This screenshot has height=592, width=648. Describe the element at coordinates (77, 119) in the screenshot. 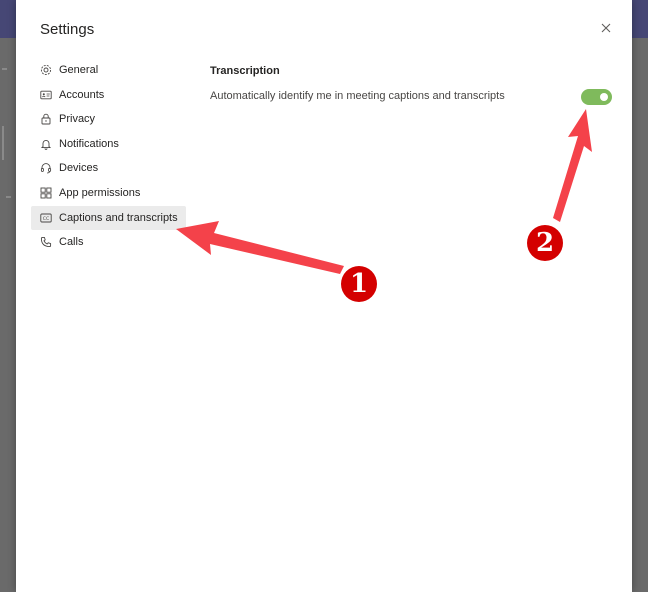

I see `nav-item-label: Privacy` at that location.